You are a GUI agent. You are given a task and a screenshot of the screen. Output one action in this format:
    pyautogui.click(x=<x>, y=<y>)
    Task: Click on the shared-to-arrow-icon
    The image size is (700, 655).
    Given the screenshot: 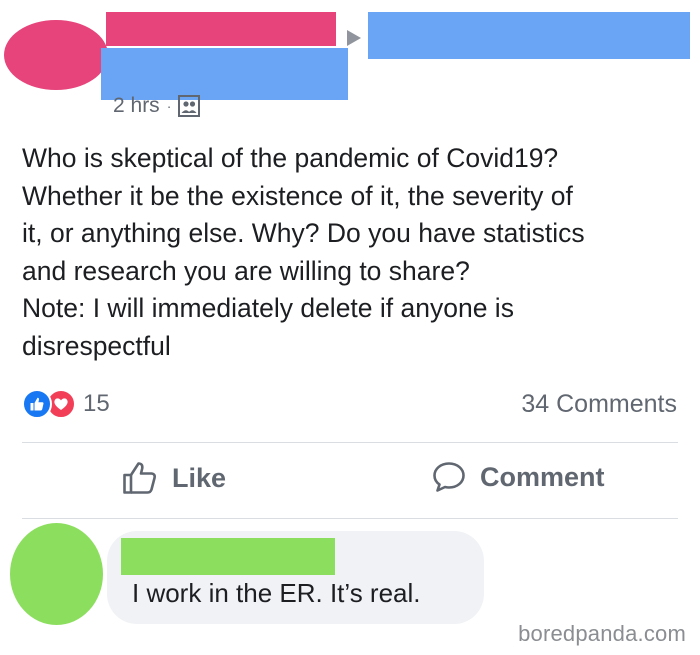 What is the action you would take?
    pyautogui.click(x=354, y=38)
    